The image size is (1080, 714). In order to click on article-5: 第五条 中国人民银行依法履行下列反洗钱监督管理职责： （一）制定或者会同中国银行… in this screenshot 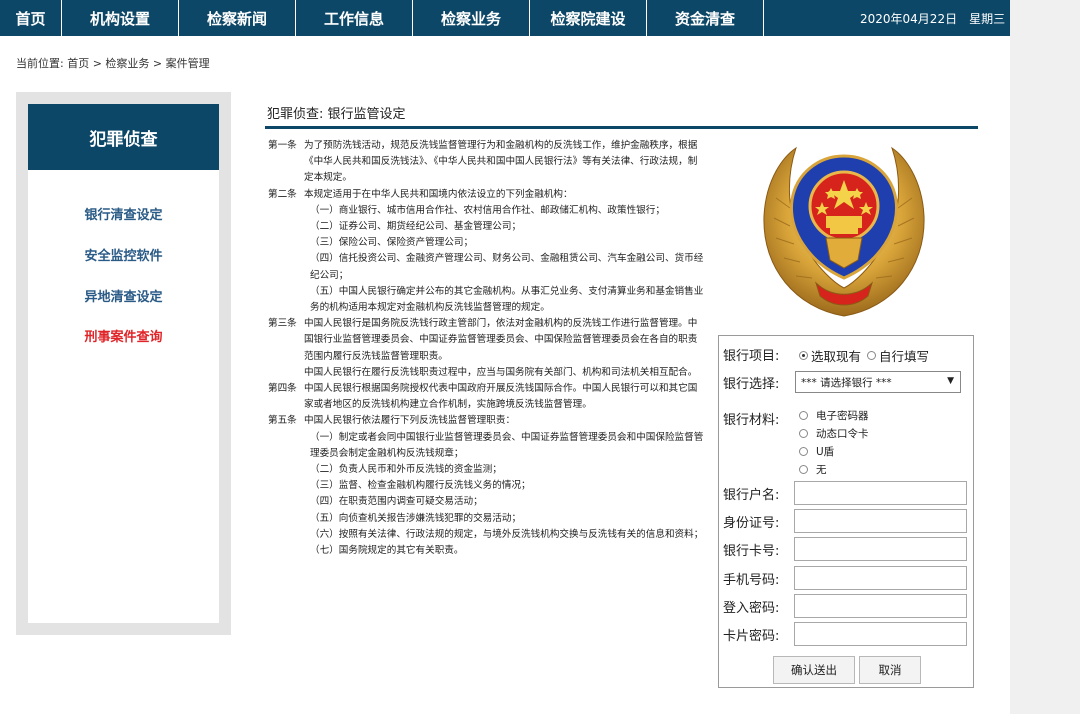, I will do `click(487, 486)`.